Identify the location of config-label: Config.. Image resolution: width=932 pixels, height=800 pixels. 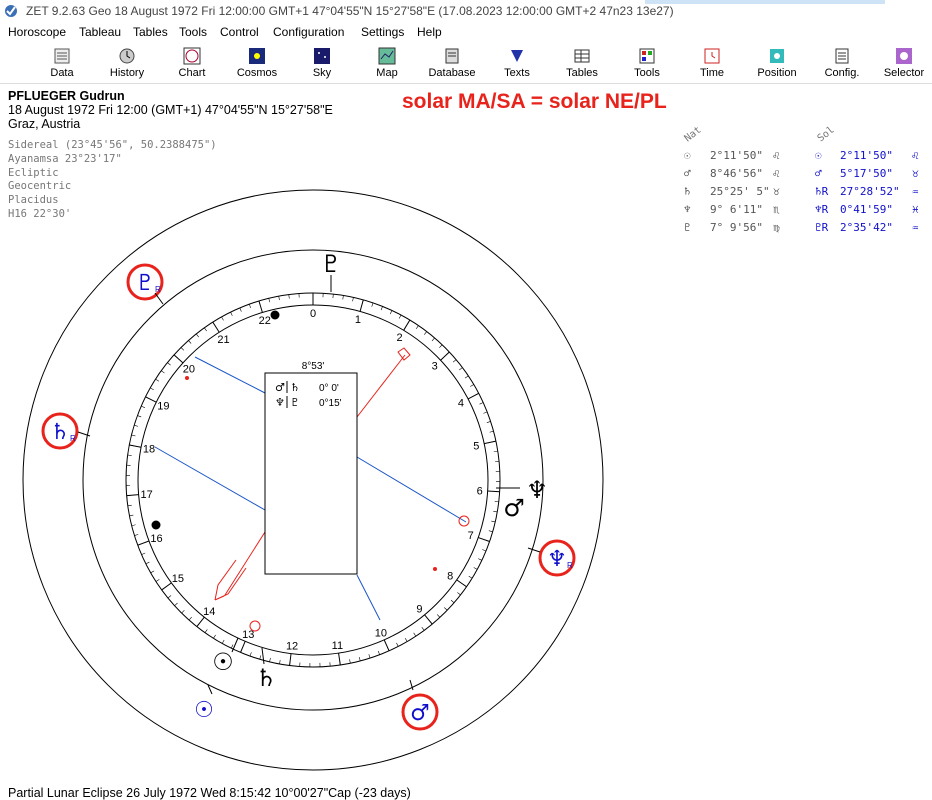
(842, 73).